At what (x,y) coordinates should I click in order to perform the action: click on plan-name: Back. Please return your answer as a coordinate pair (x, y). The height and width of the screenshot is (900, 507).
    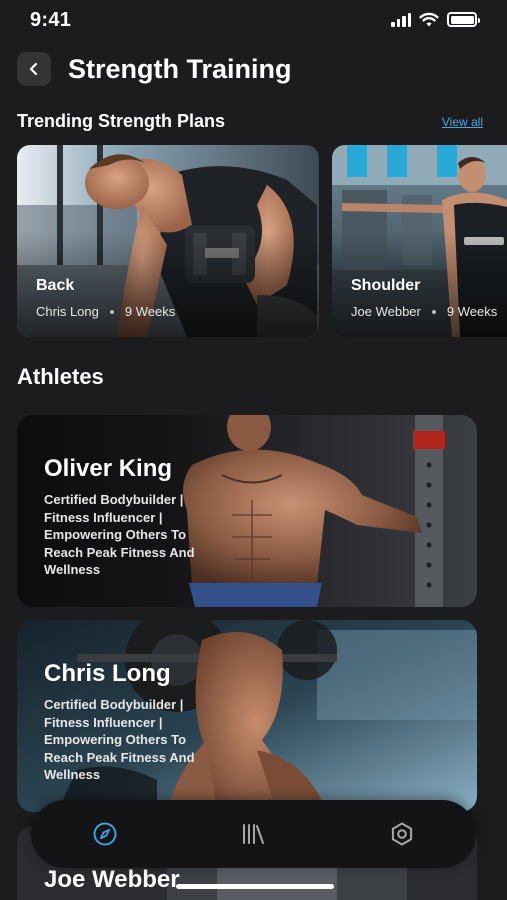
    Looking at the image, I should click on (55, 285).